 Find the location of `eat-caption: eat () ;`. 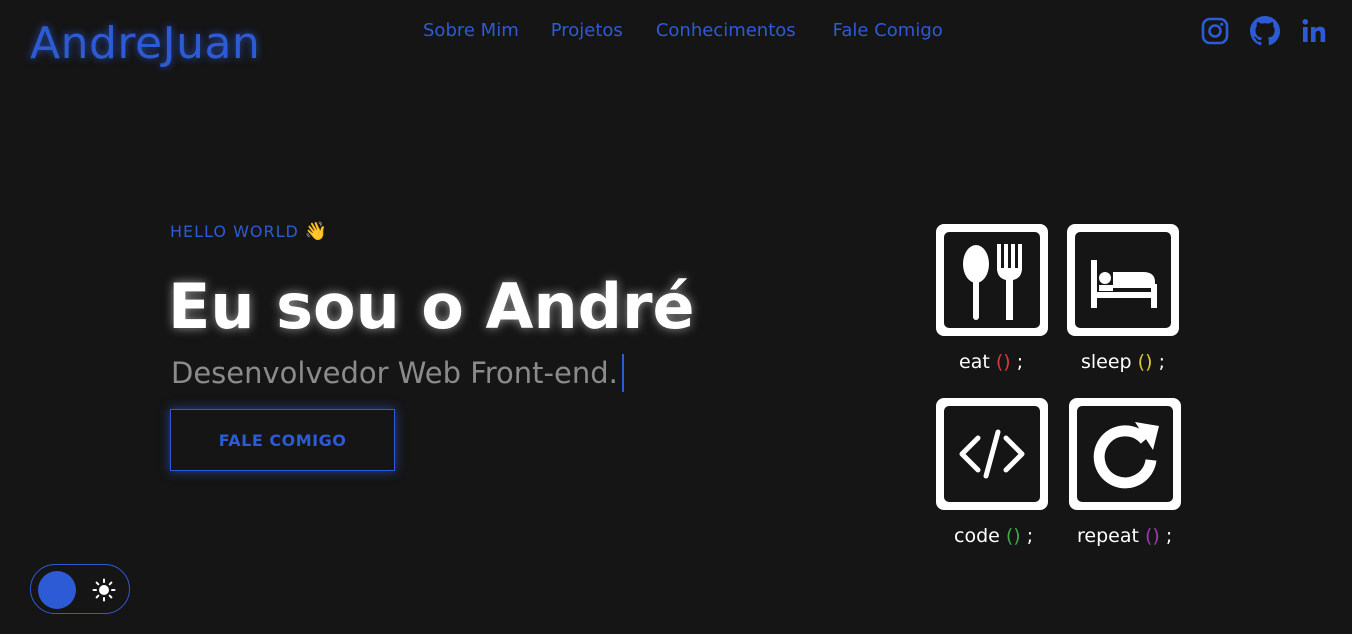

eat-caption: eat () ; is located at coordinates (991, 362).